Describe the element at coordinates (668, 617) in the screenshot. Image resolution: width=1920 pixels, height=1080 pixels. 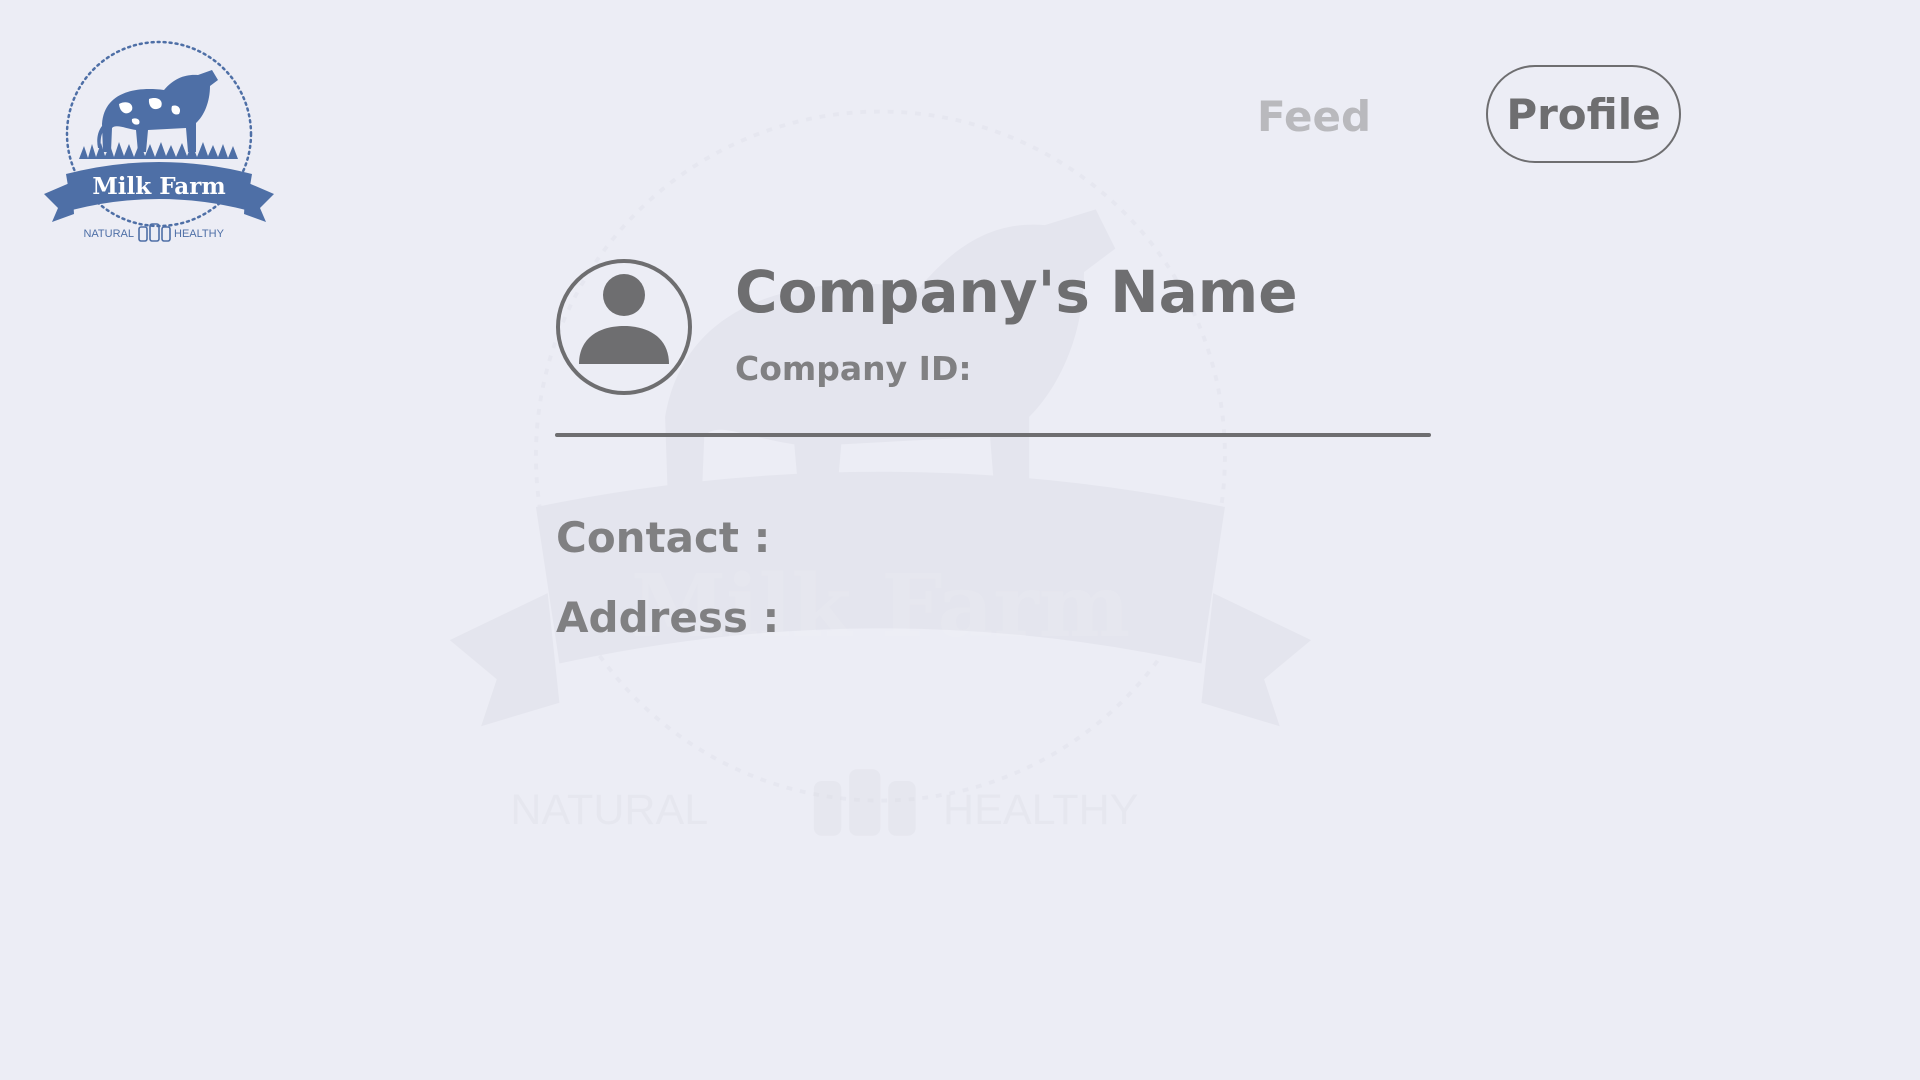
I see `address-label: Address :` at that location.